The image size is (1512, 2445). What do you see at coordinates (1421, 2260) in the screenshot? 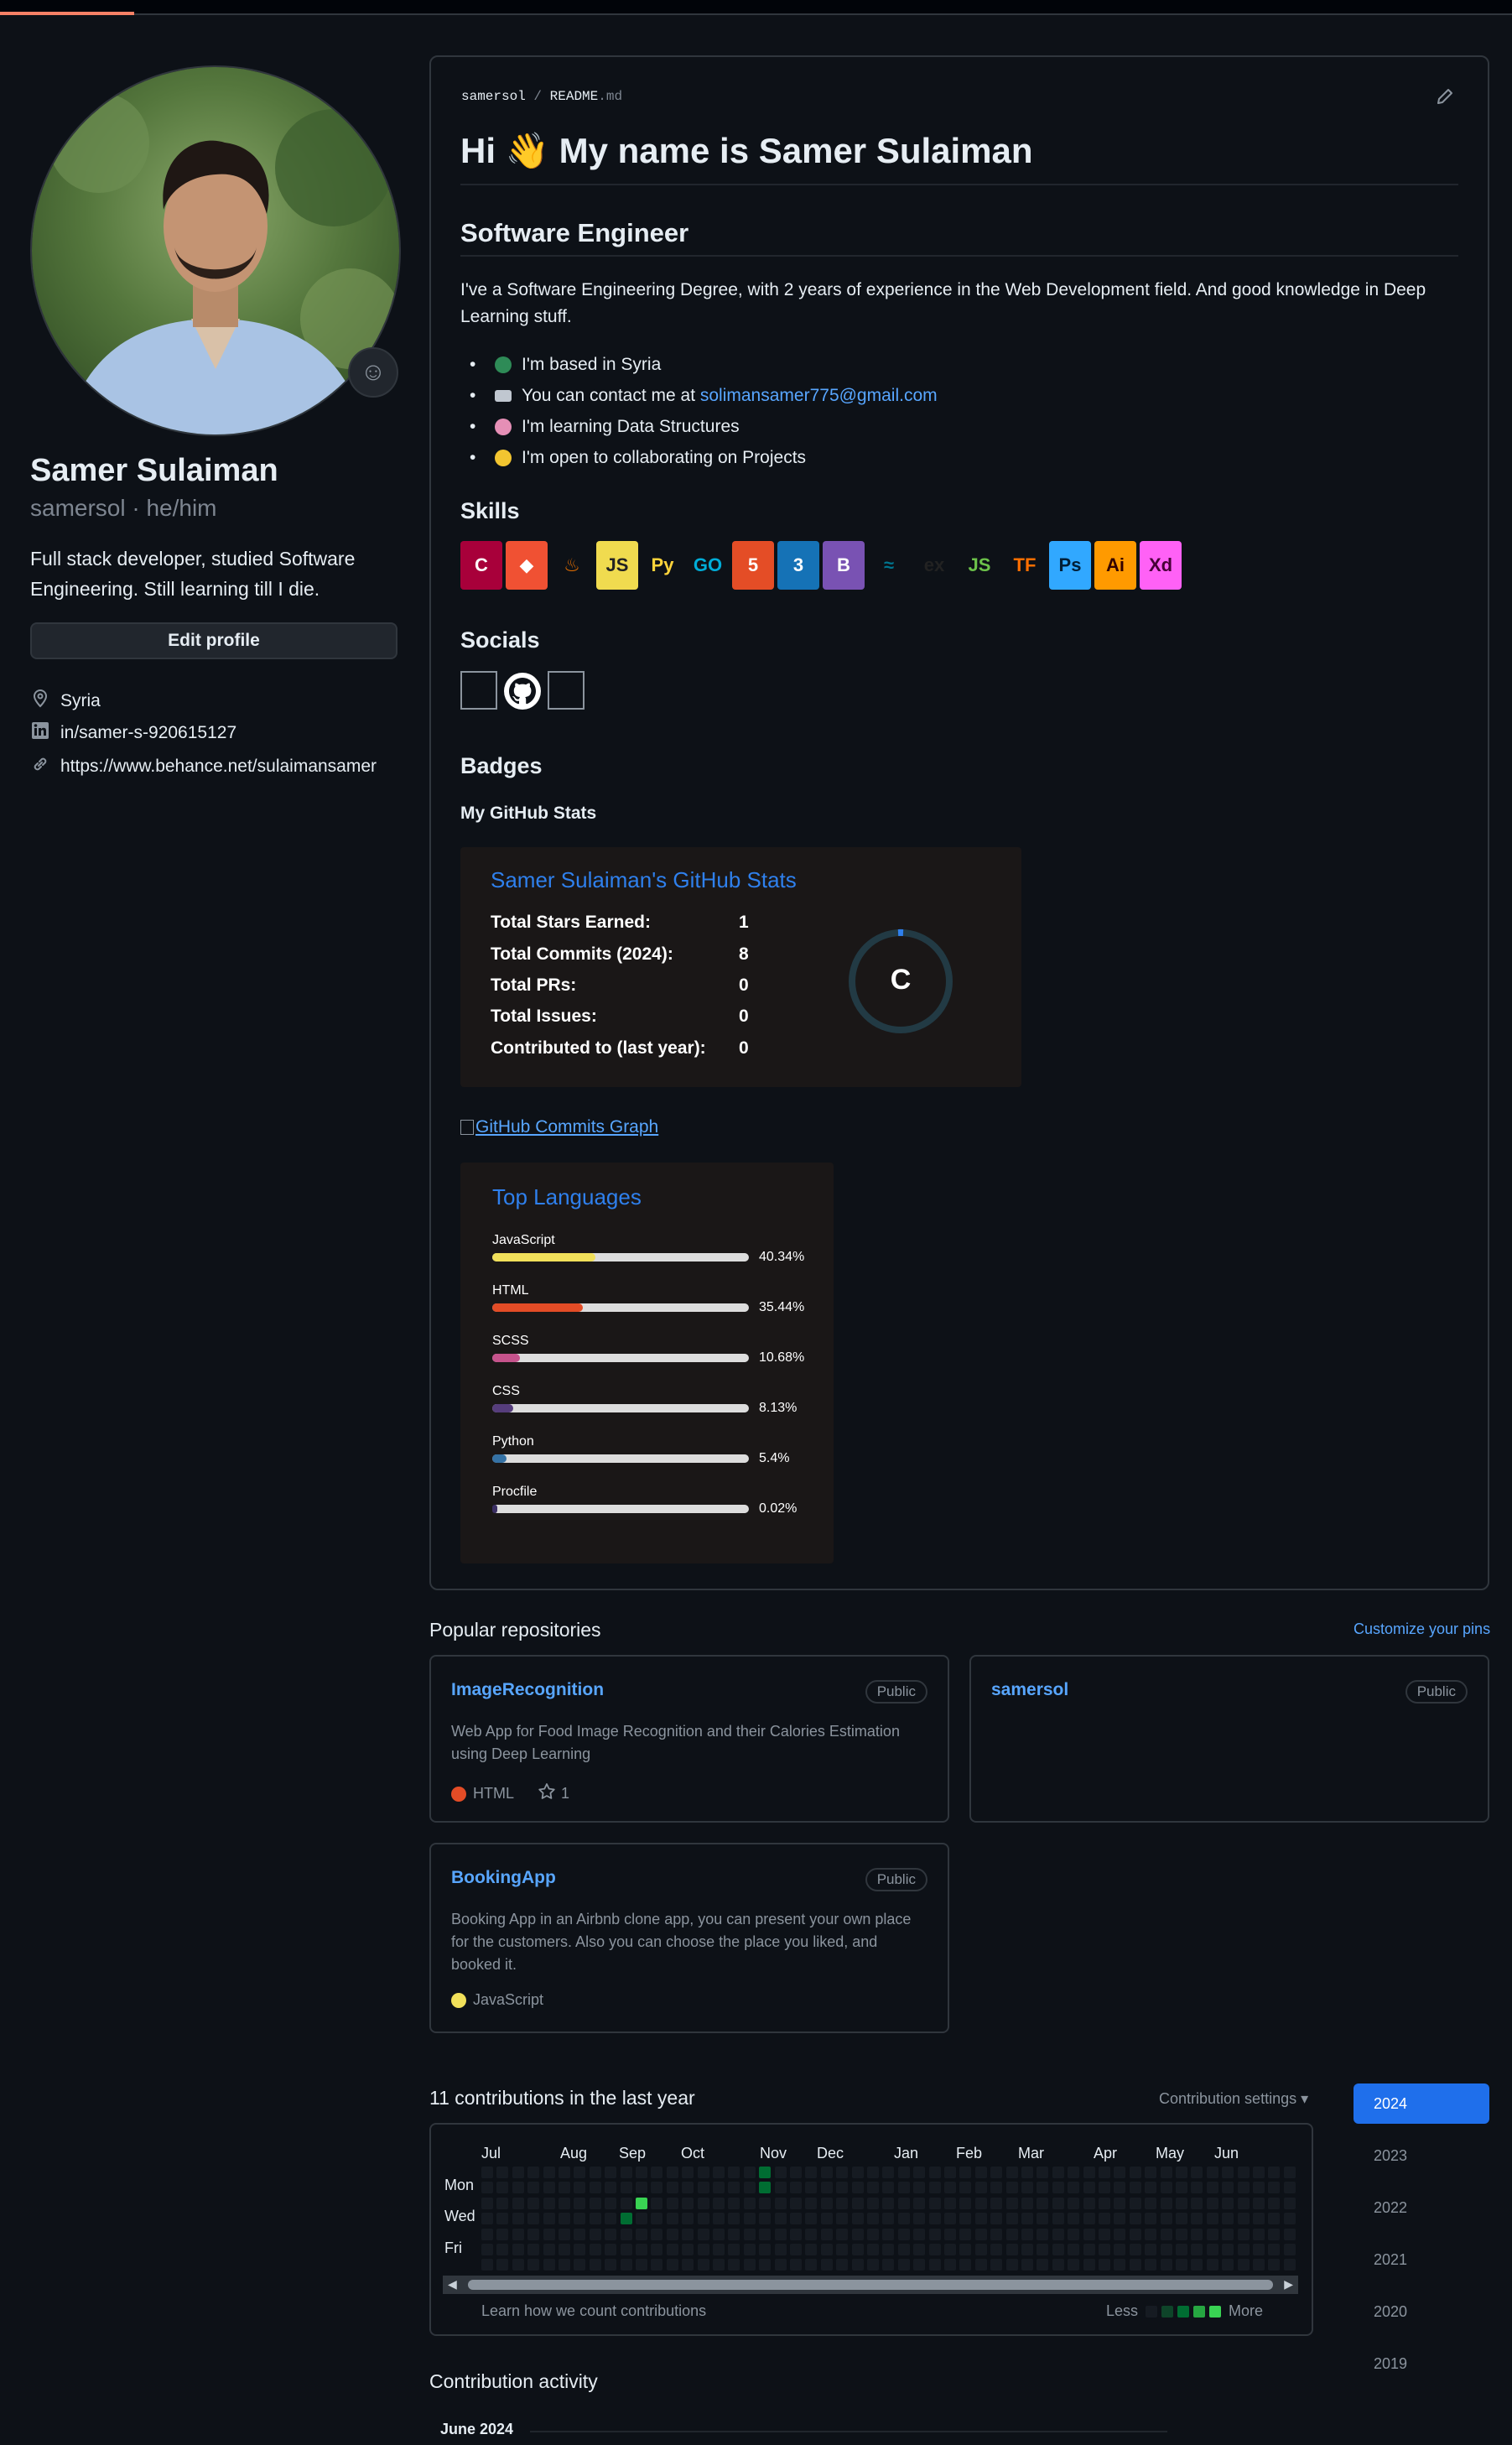
I see `year-button-2021: 2021` at bounding box center [1421, 2260].